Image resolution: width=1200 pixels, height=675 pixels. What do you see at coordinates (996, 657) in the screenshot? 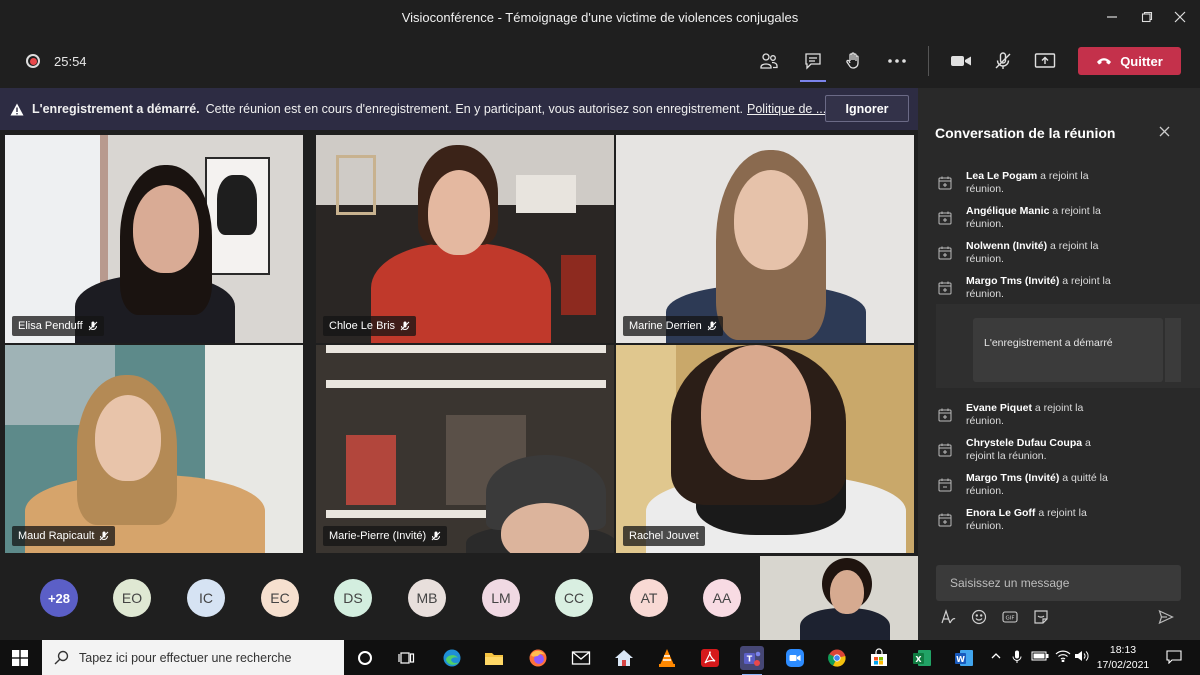
I see `chevron-up-icon` at bounding box center [996, 657].